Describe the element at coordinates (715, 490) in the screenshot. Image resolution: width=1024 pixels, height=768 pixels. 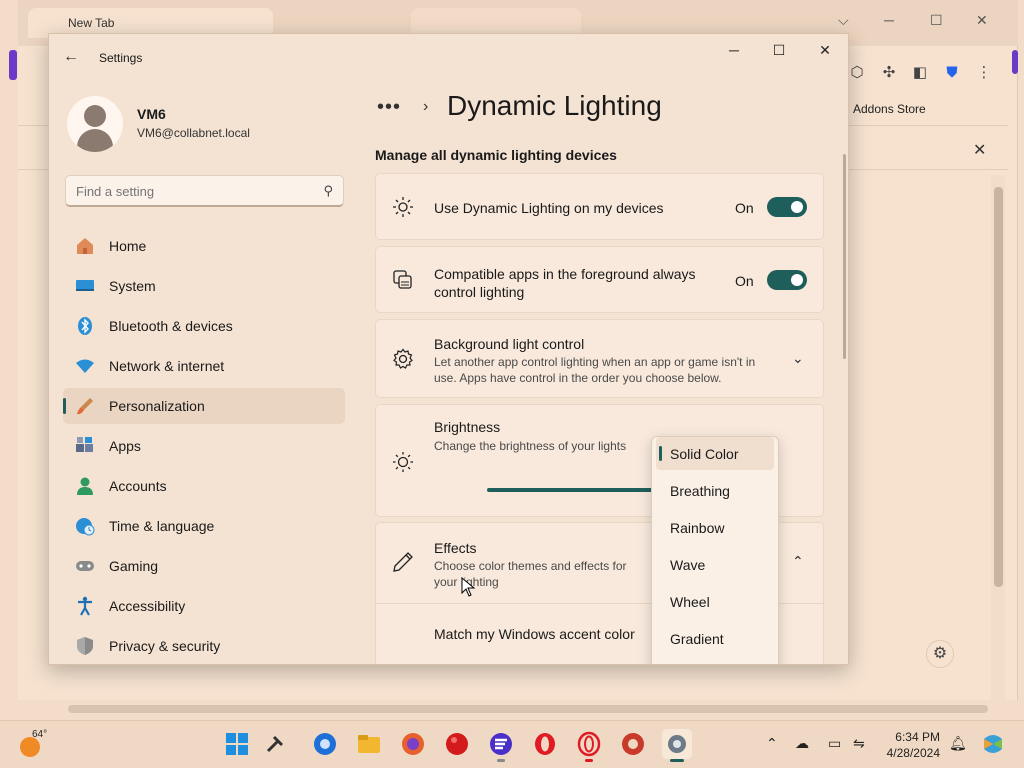
I see `dropdown-option-breathing: Breathing` at that location.